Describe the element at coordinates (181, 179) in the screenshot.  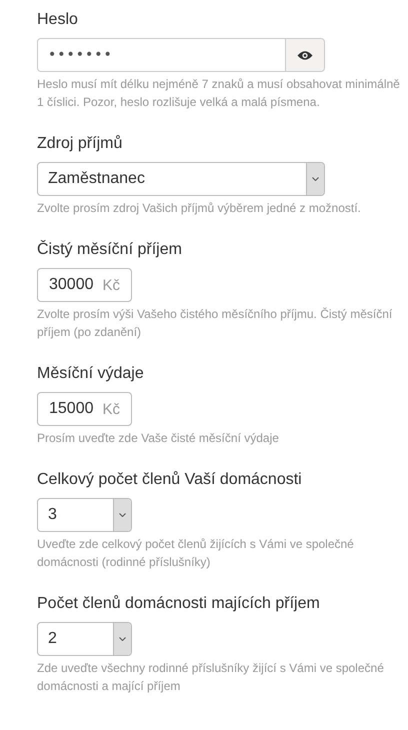
I see `dropdown: Zaměstnanec` at that location.